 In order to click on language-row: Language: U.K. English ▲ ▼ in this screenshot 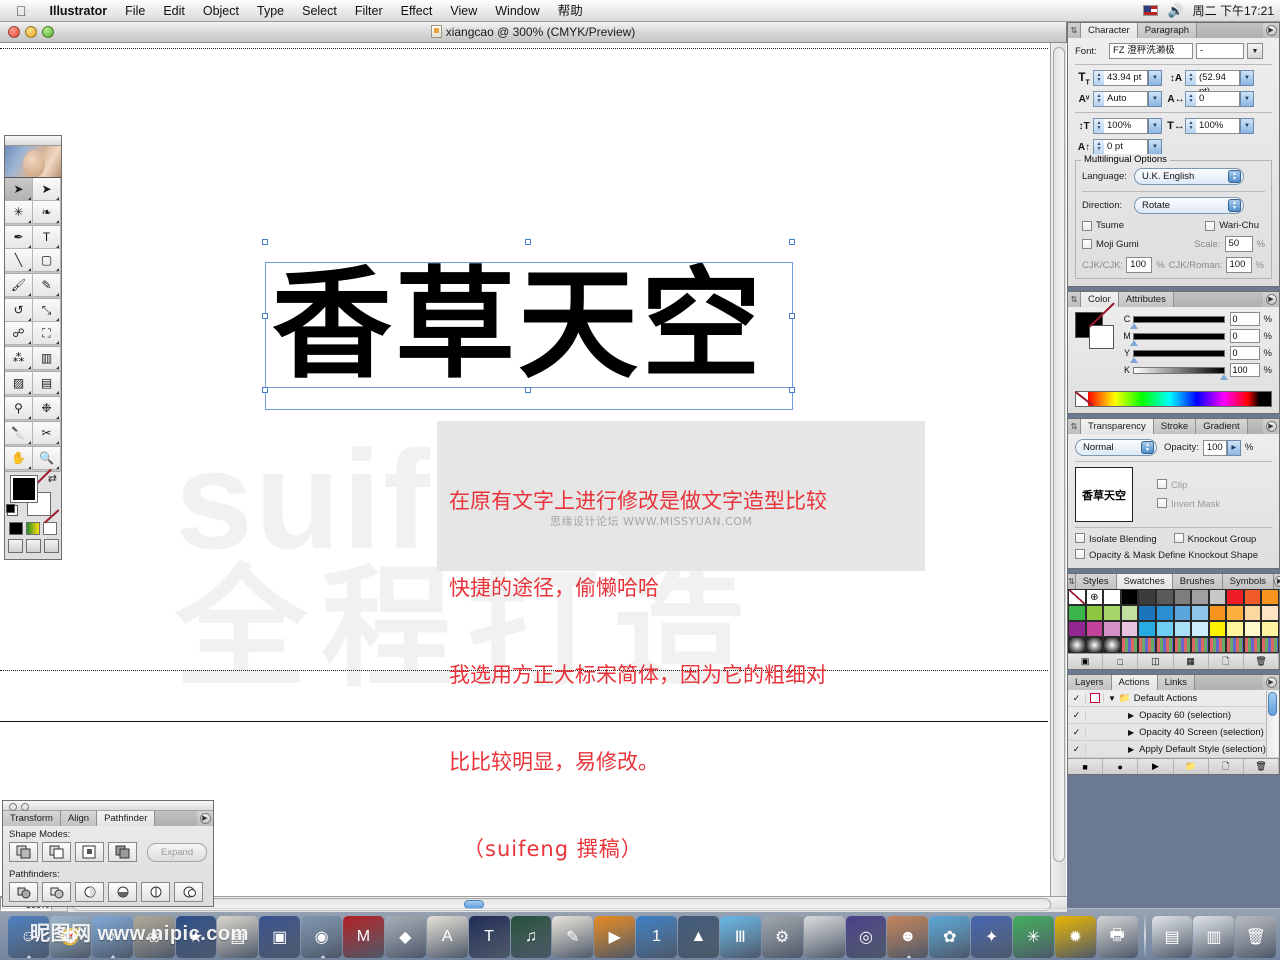, I will do `click(1173, 177)`.